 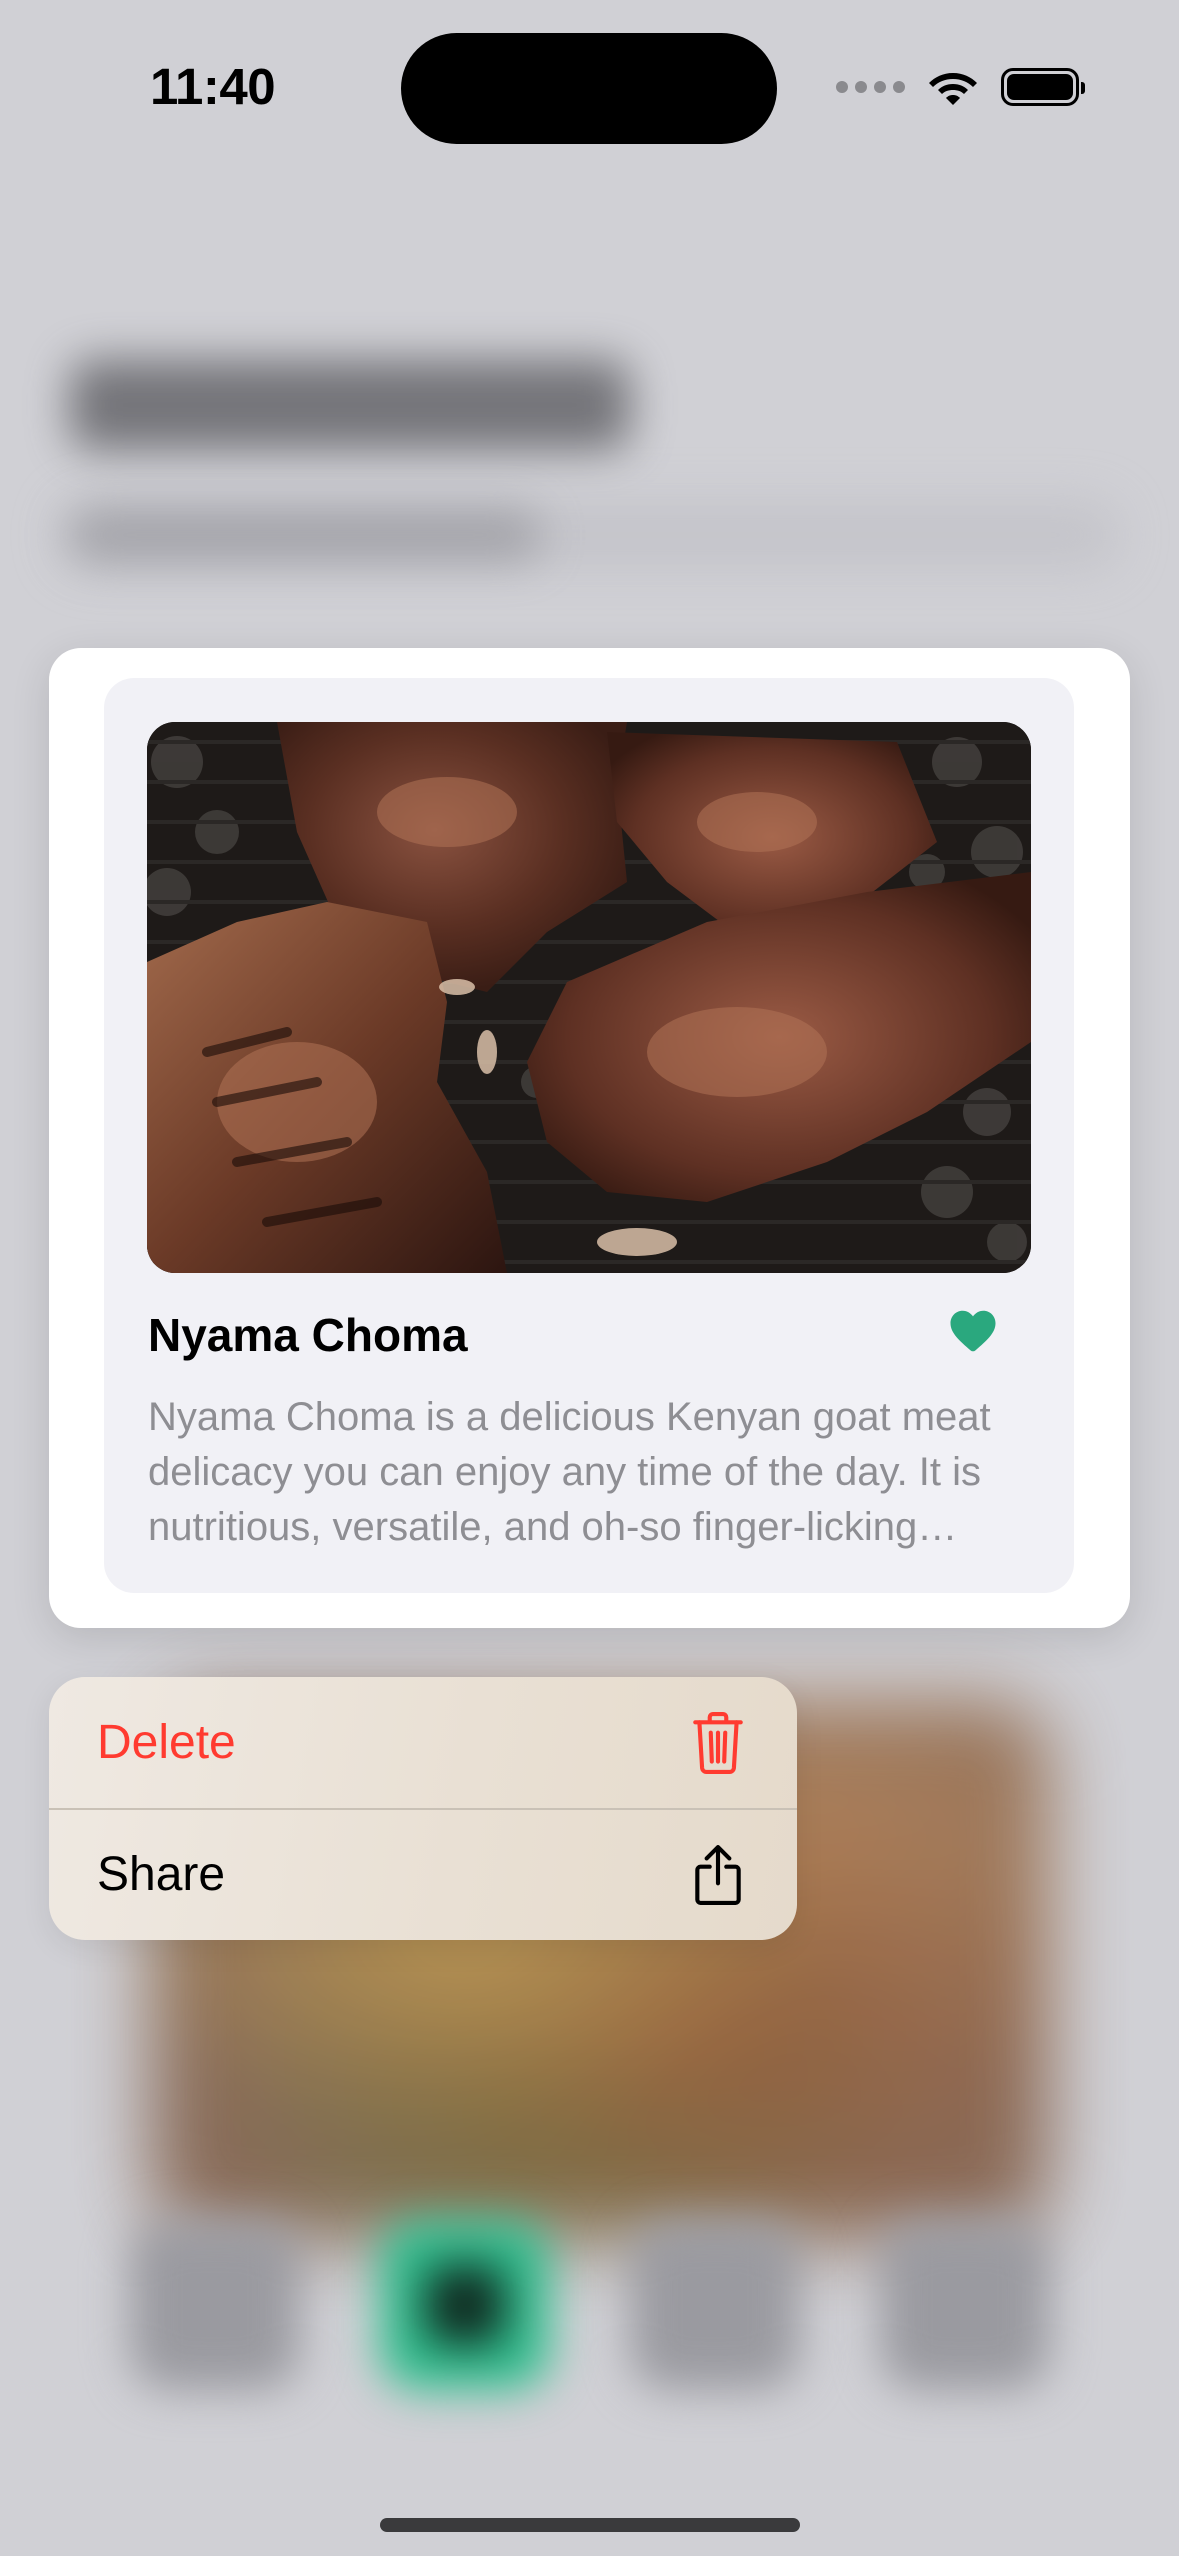 What do you see at coordinates (166, 1742) in the screenshot?
I see `menu-item-label: Delete` at bounding box center [166, 1742].